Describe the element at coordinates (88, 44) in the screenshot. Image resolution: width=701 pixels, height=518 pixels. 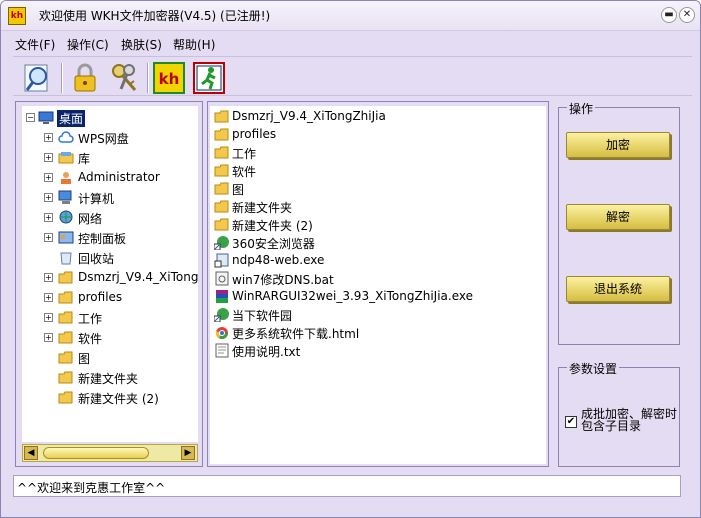
I see `menu-operation: 操作(C)` at that location.